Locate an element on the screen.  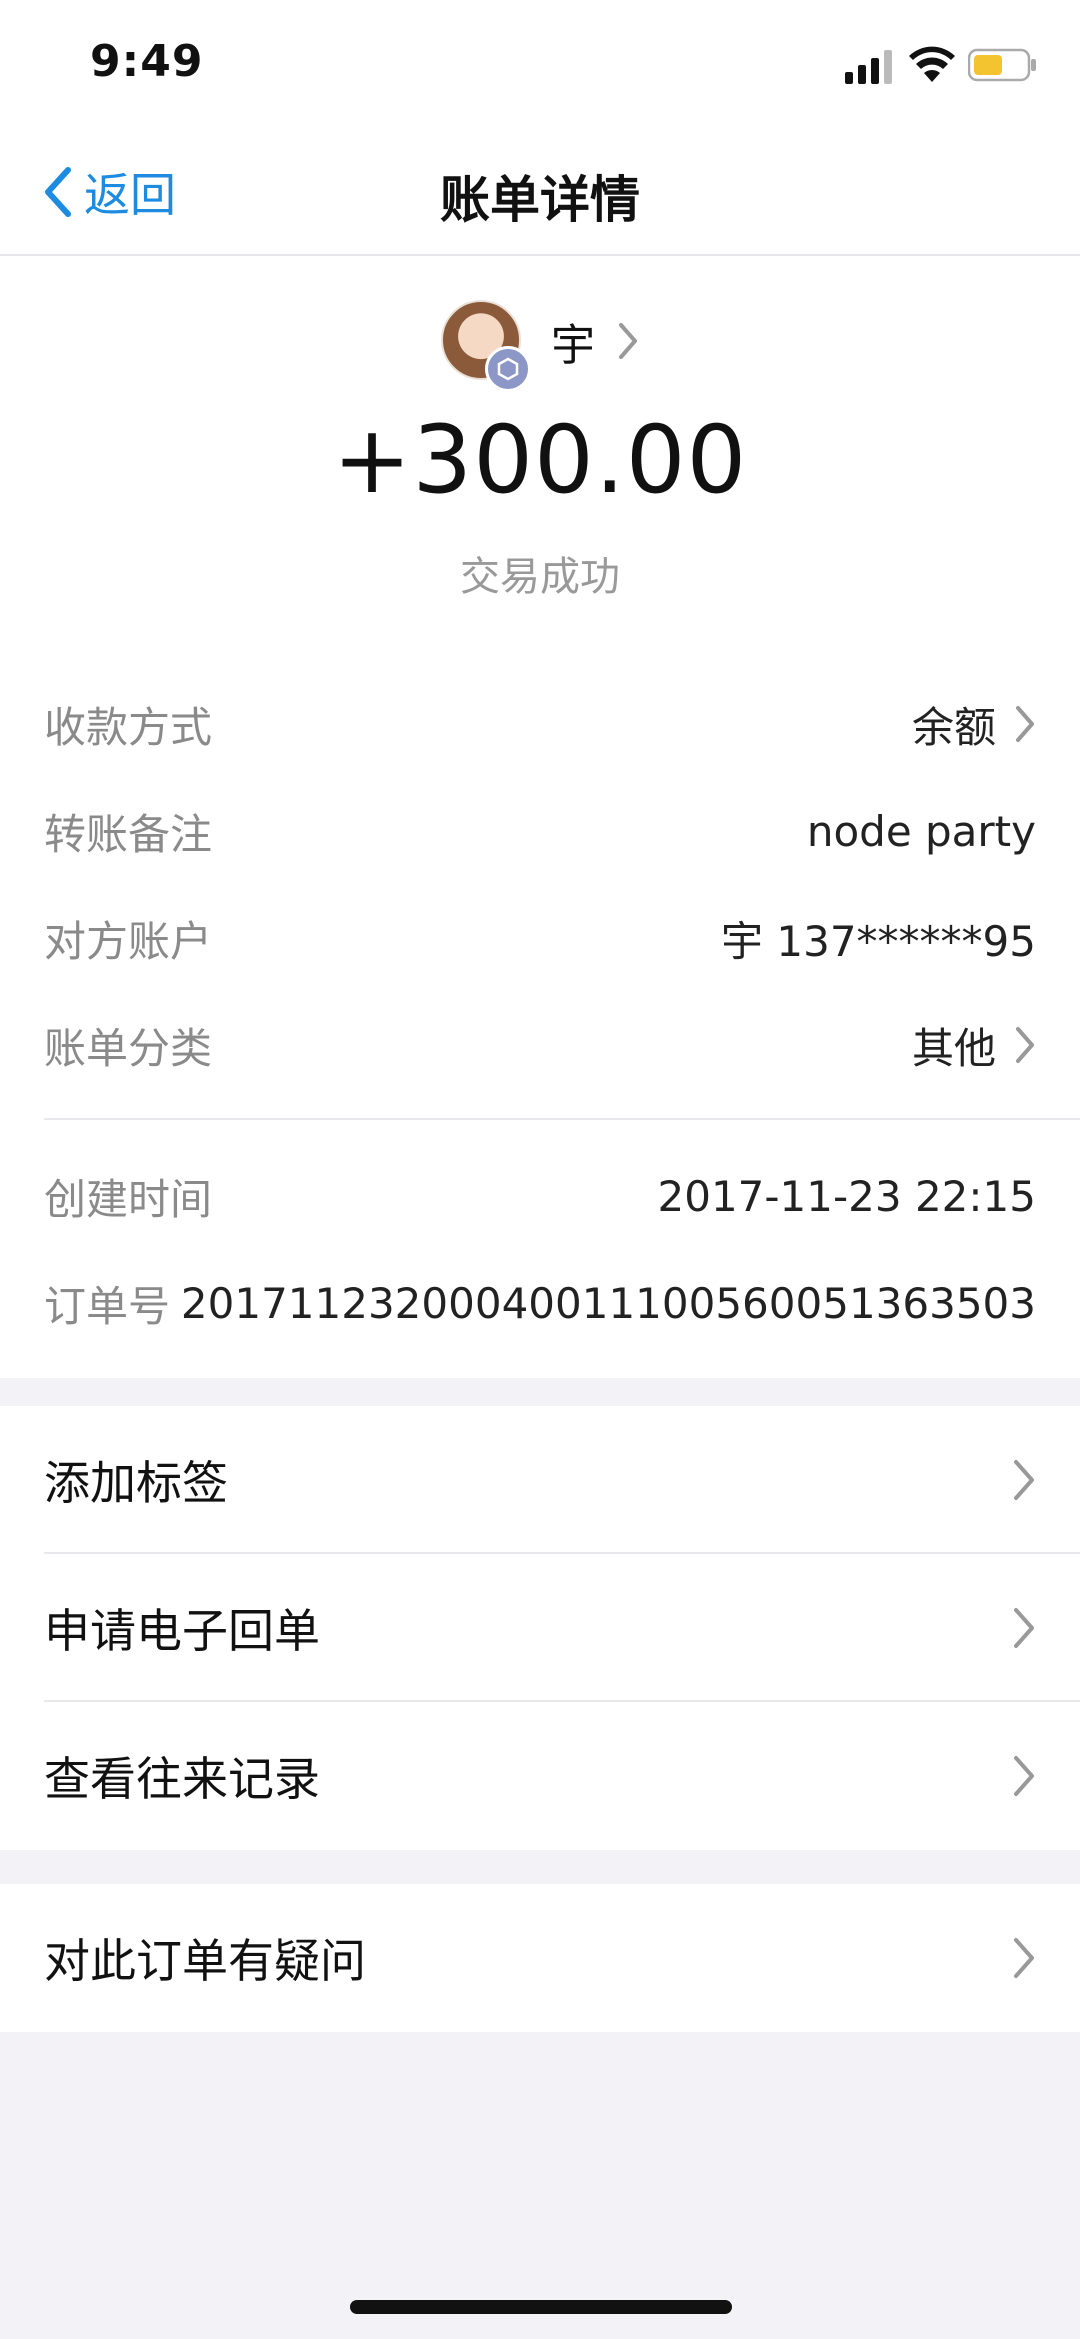
detail-row-created-time: 创建时间 2017-11-23 22:15 is located at coordinates (540, 1196).